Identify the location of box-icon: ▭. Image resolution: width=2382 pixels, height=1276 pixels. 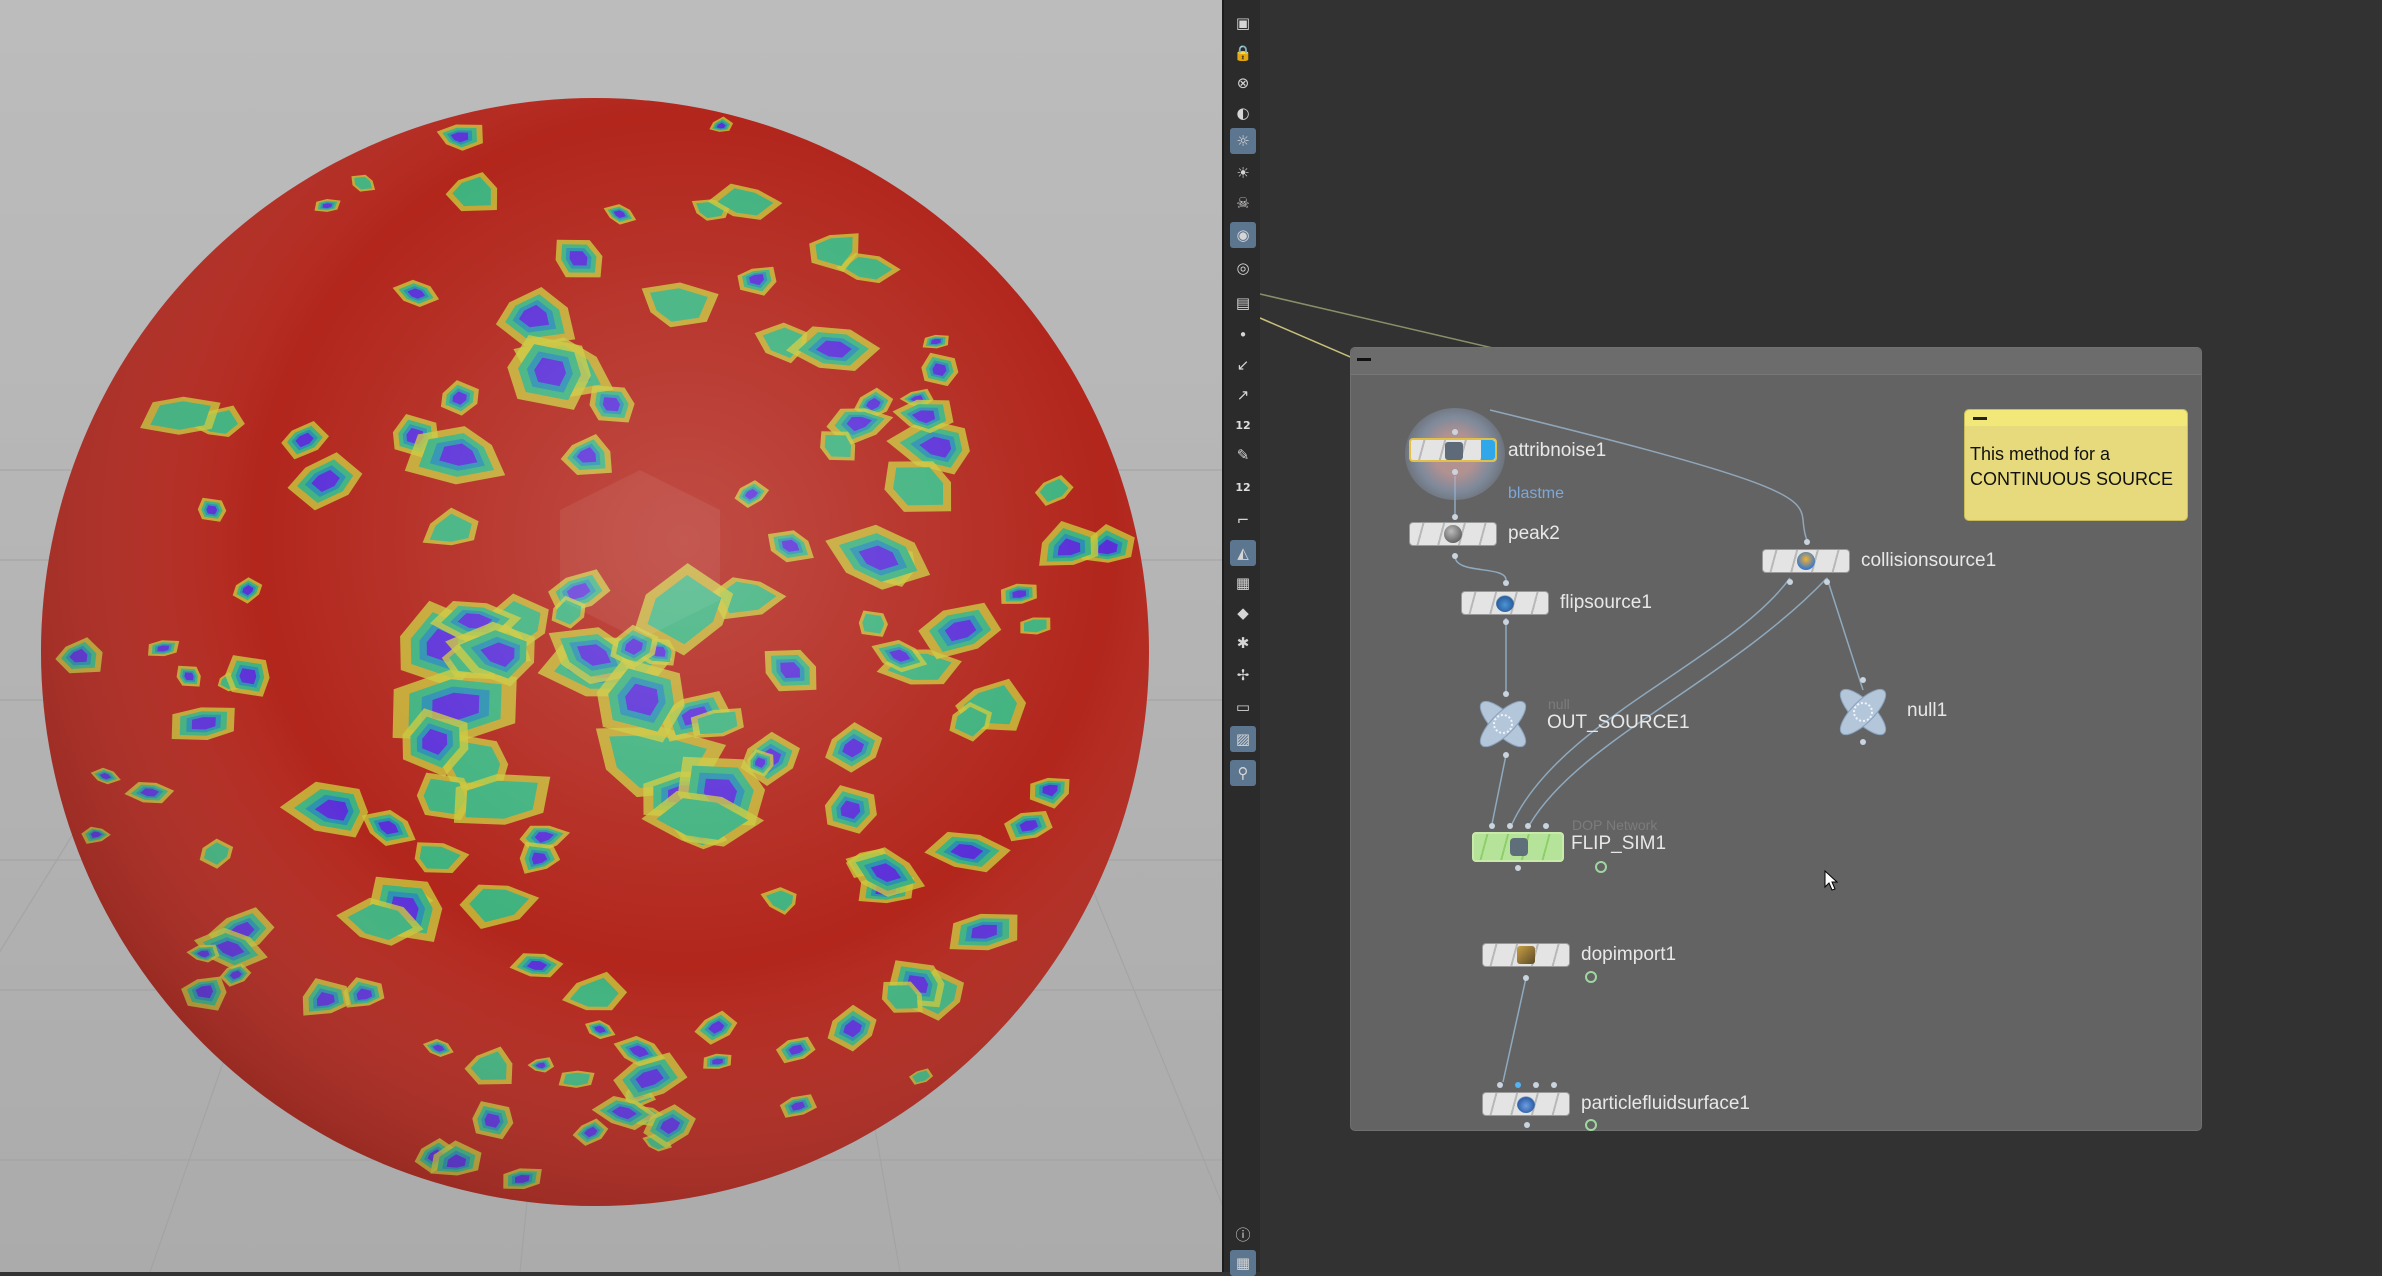
(1243, 707).